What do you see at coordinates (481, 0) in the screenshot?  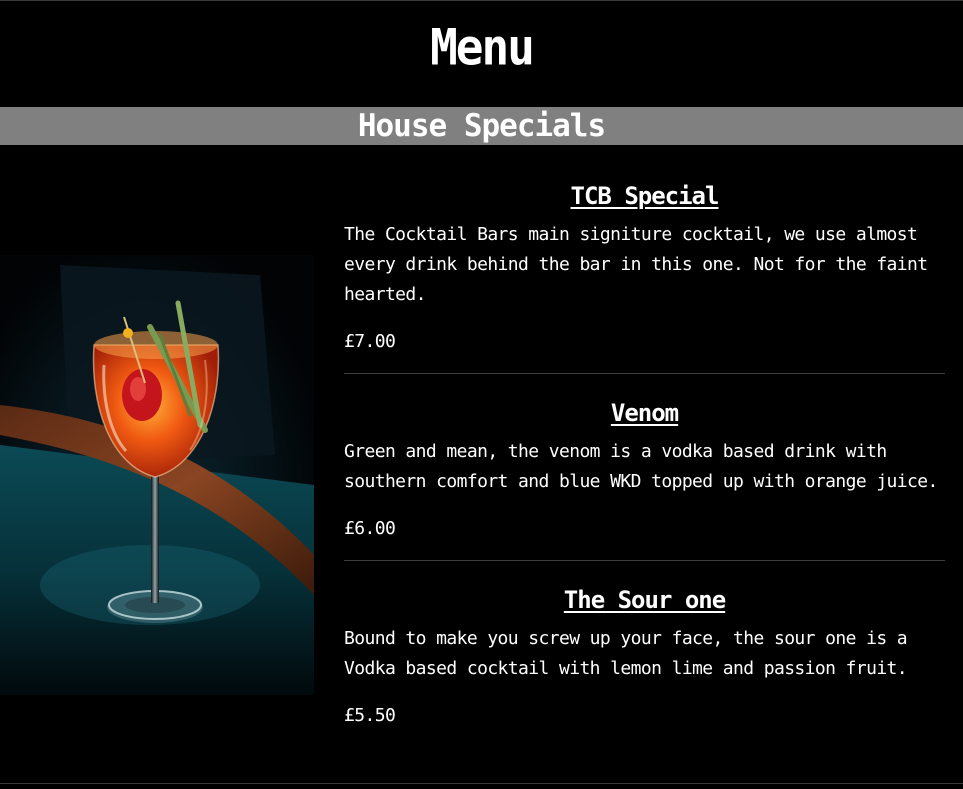 I see `top-rule` at bounding box center [481, 0].